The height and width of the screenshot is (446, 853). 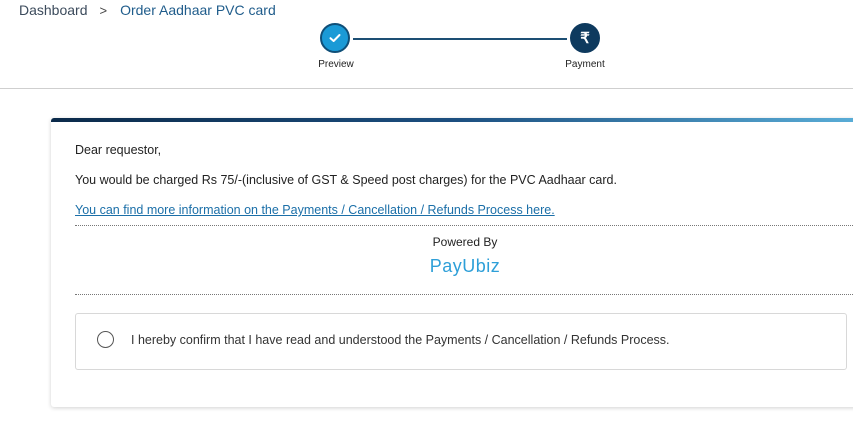 What do you see at coordinates (336, 64) in the screenshot?
I see `step-preview-label: Preview` at bounding box center [336, 64].